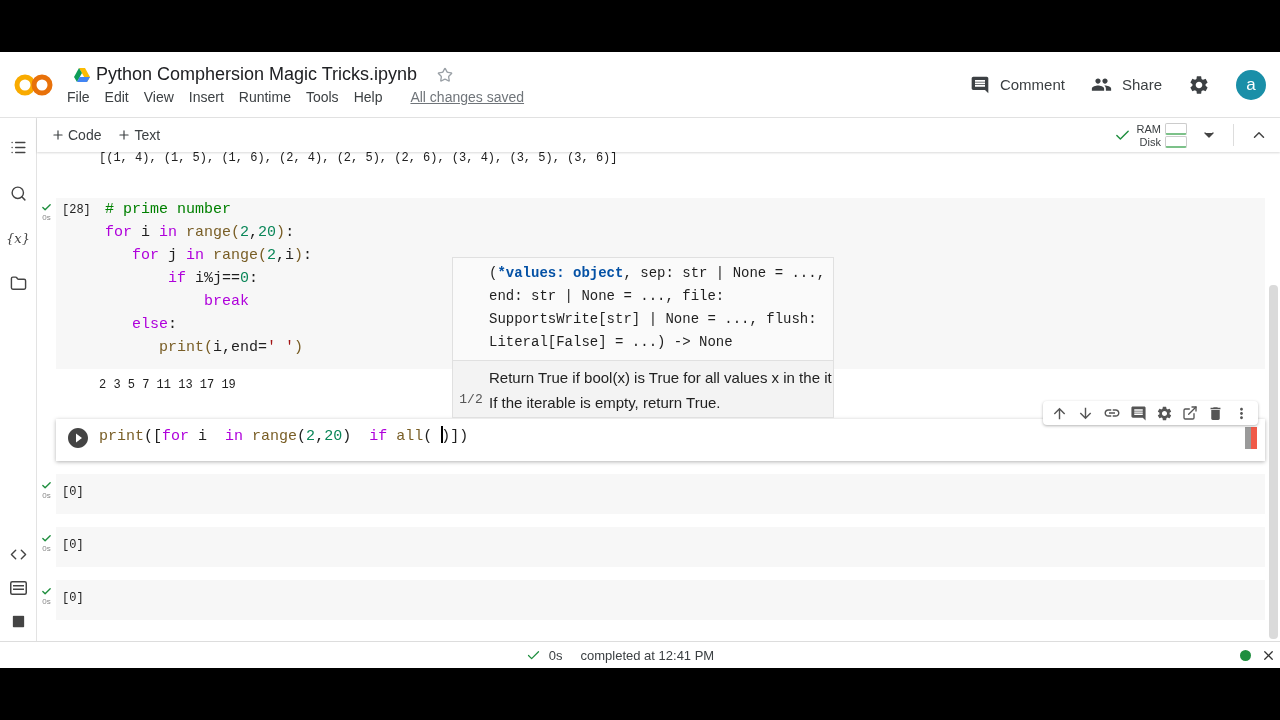 The height and width of the screenshot is (720, 1280). Describe the element at coordinates (78, 97) in the screenshot. I see `menu-item: File` at that location.